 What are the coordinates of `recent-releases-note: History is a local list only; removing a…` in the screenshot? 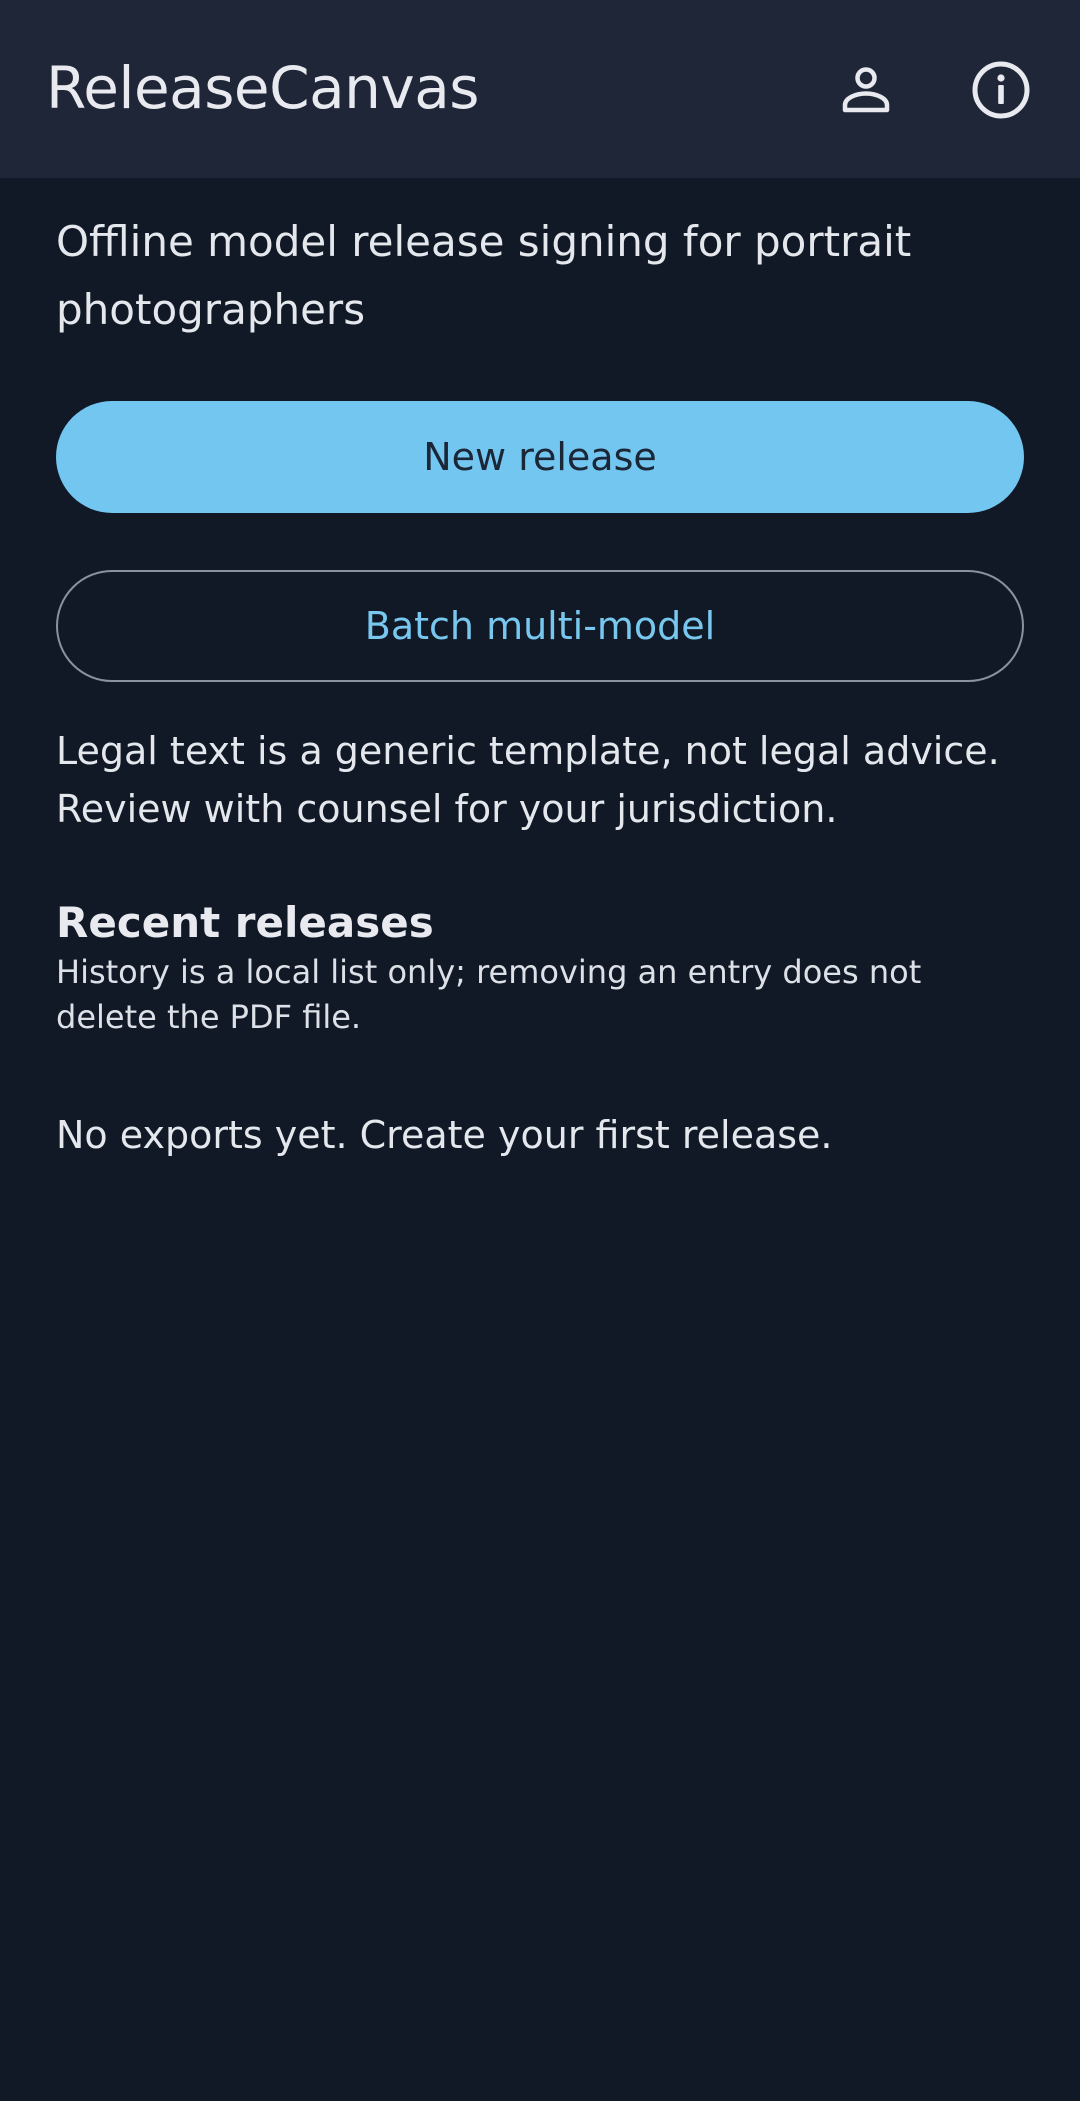 It's located at (489, 994).